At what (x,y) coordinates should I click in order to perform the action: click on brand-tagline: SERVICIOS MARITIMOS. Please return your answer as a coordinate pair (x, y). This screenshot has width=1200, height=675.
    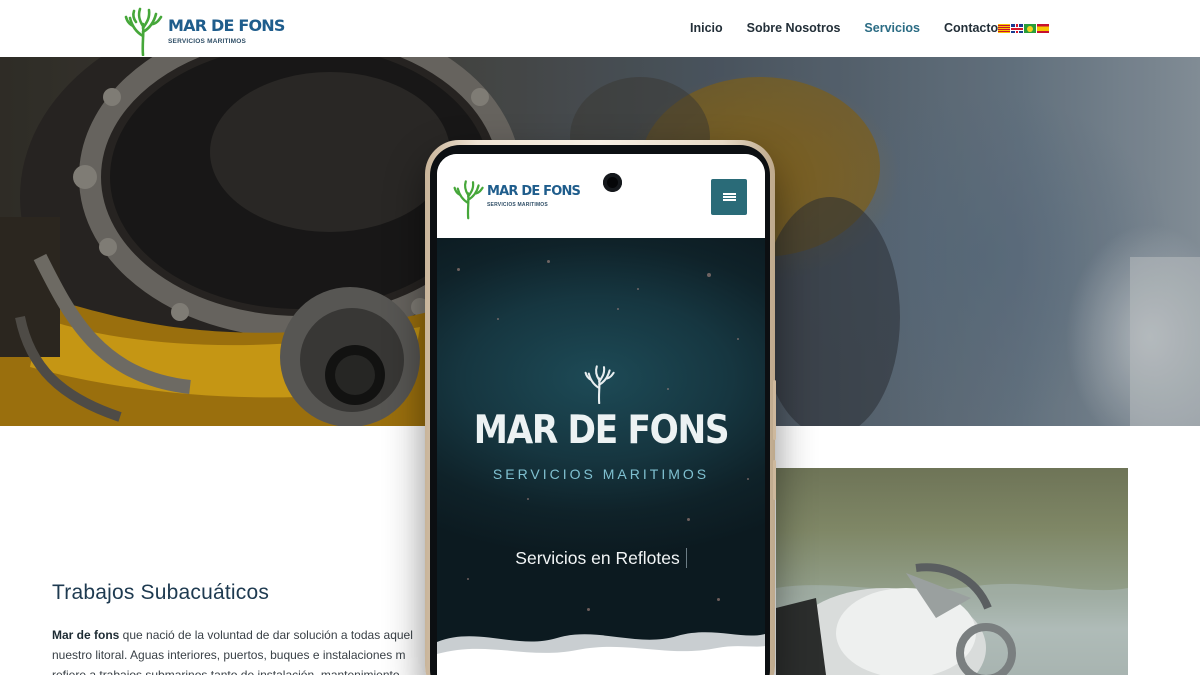
    Looking at the image, I should click on (207, 41).